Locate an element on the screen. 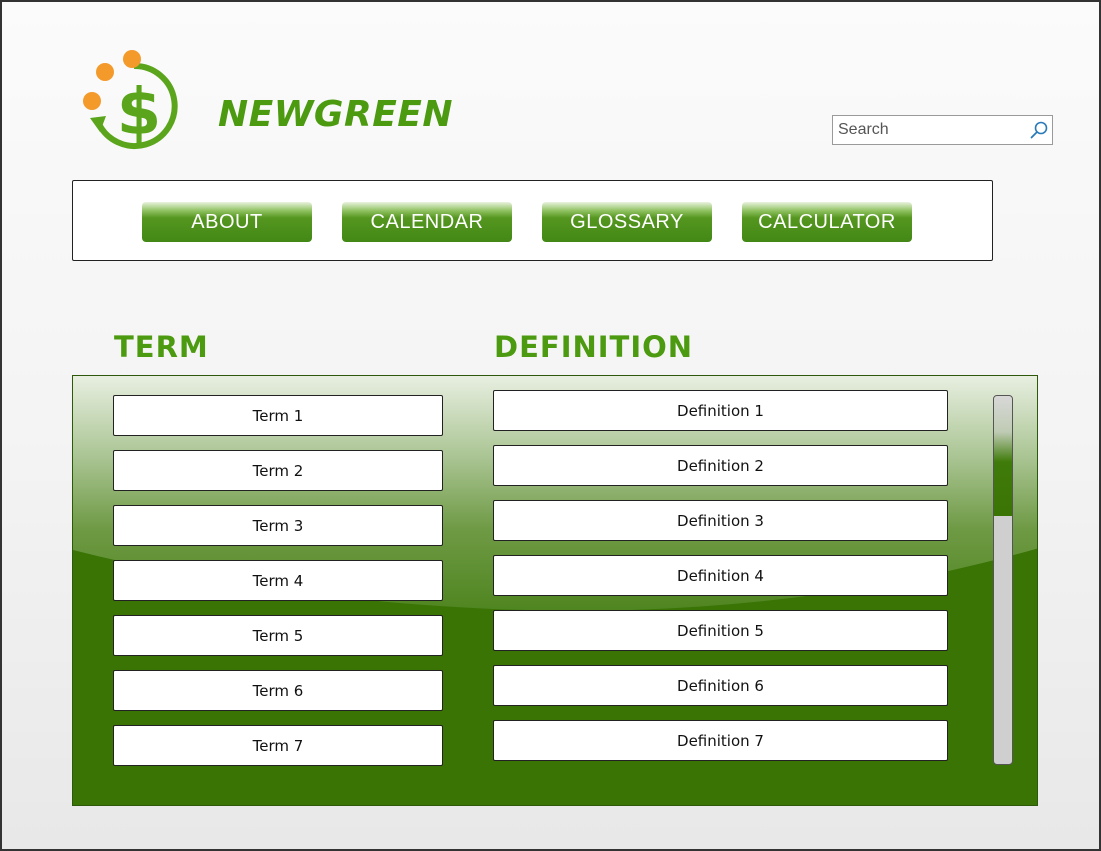 The width and height of the screenshot is (1101, 851). term-item: Term 4 is located at coordinates (278, 580).